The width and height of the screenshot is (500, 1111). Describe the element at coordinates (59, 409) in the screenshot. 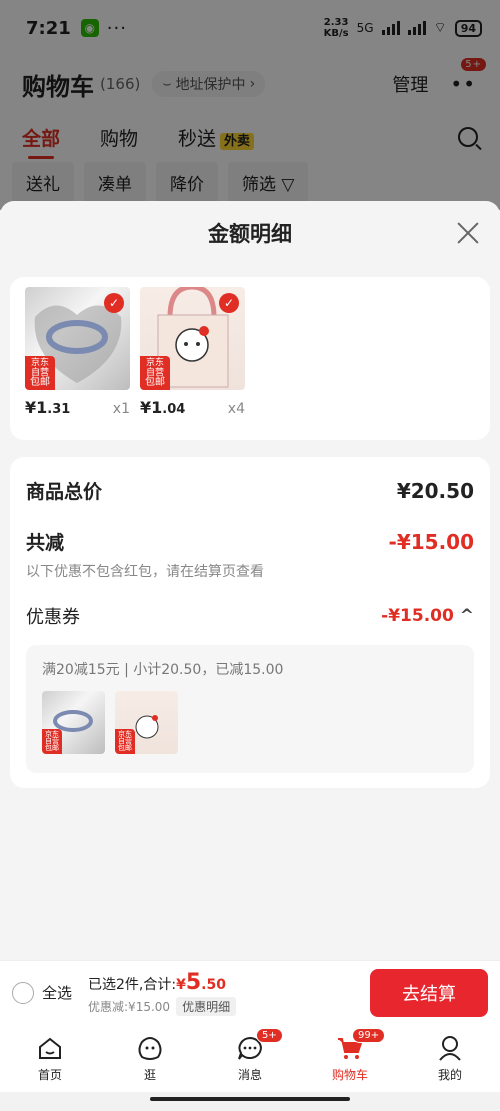

I see `price-dec: .31` at that location.